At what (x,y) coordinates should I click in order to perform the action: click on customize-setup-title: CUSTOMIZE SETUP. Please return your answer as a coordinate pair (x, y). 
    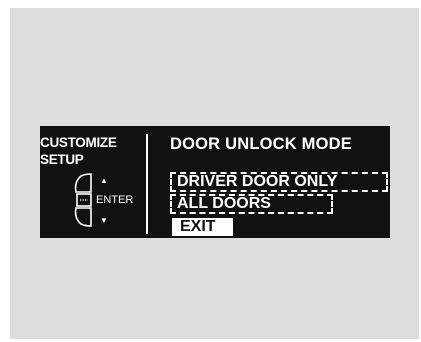
    Looking at the image, I should click on (78, 151).